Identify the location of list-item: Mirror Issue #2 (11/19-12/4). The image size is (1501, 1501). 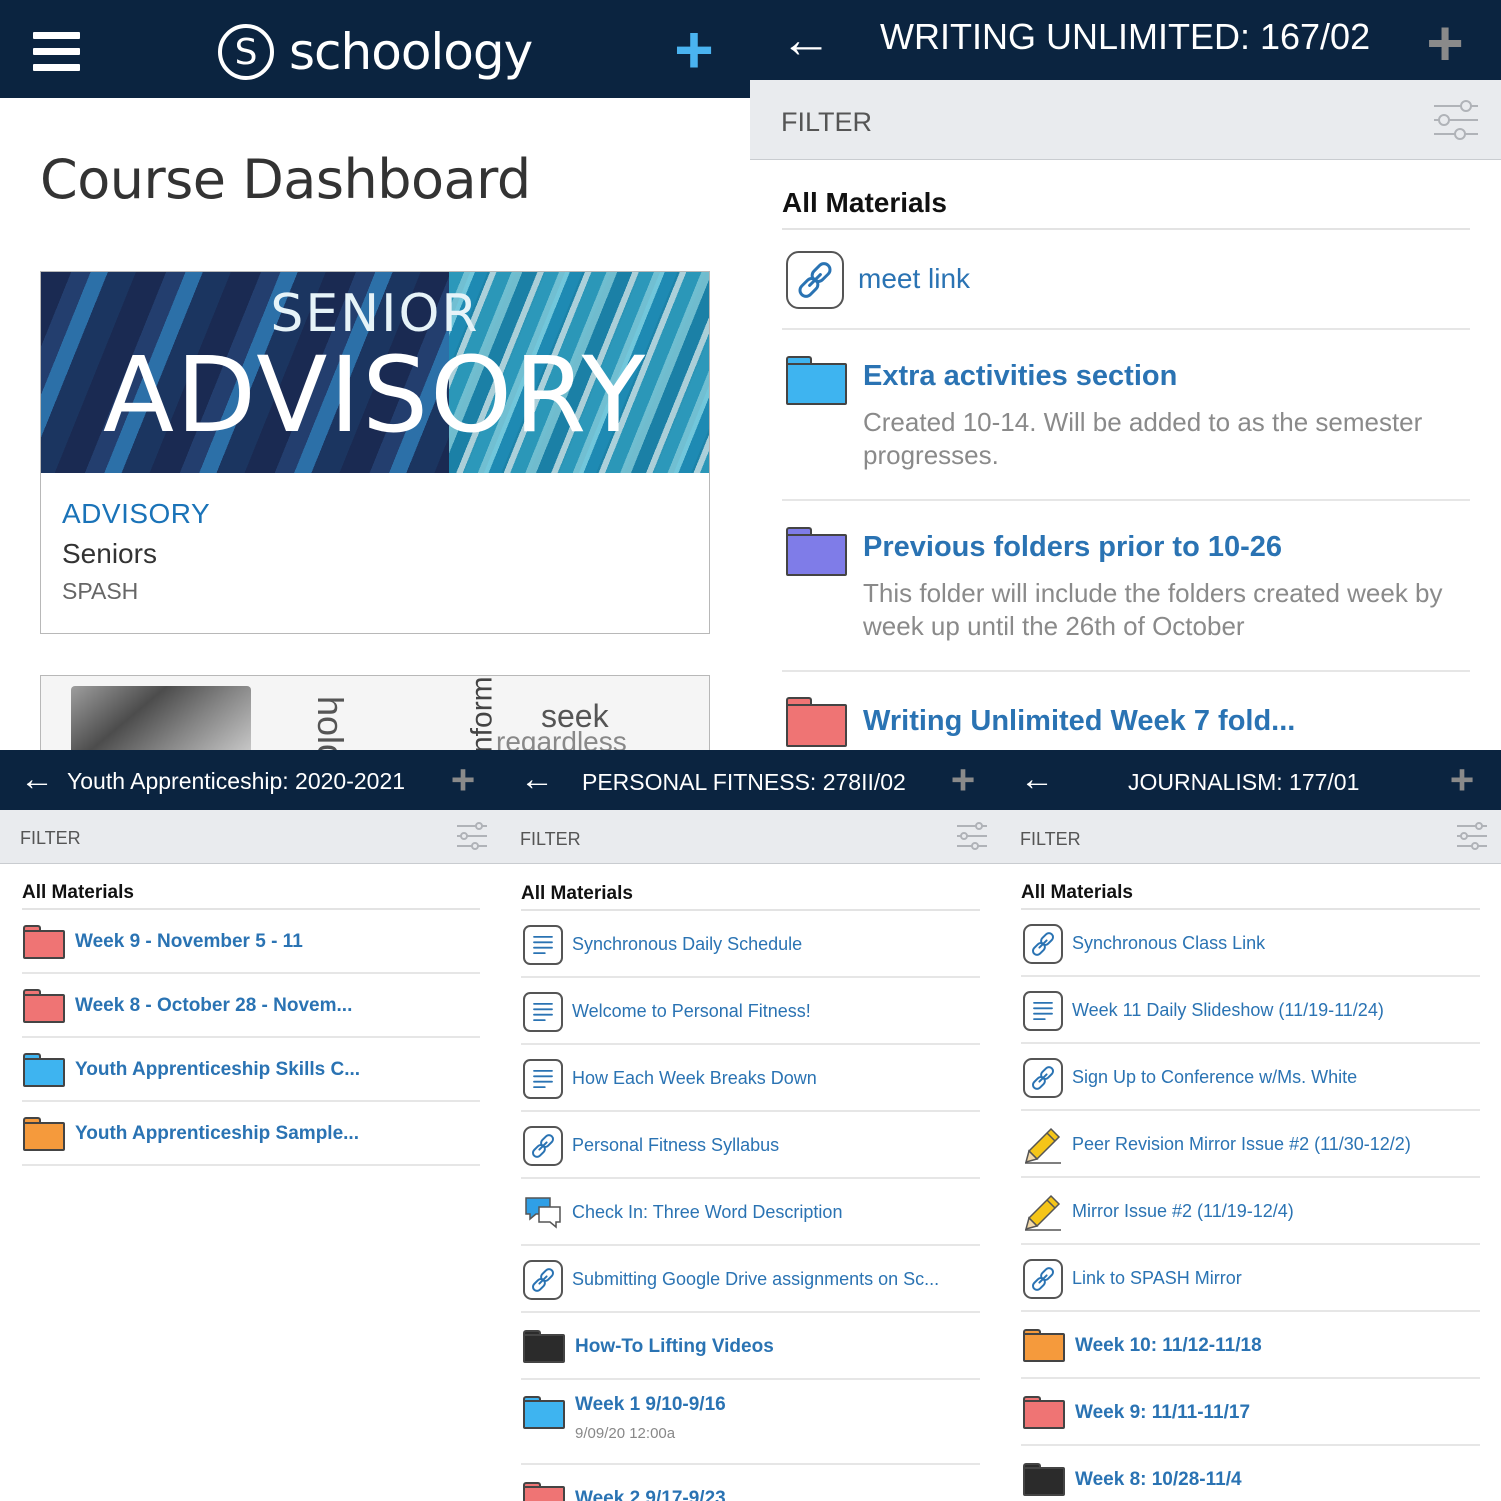
(1250, 1211).